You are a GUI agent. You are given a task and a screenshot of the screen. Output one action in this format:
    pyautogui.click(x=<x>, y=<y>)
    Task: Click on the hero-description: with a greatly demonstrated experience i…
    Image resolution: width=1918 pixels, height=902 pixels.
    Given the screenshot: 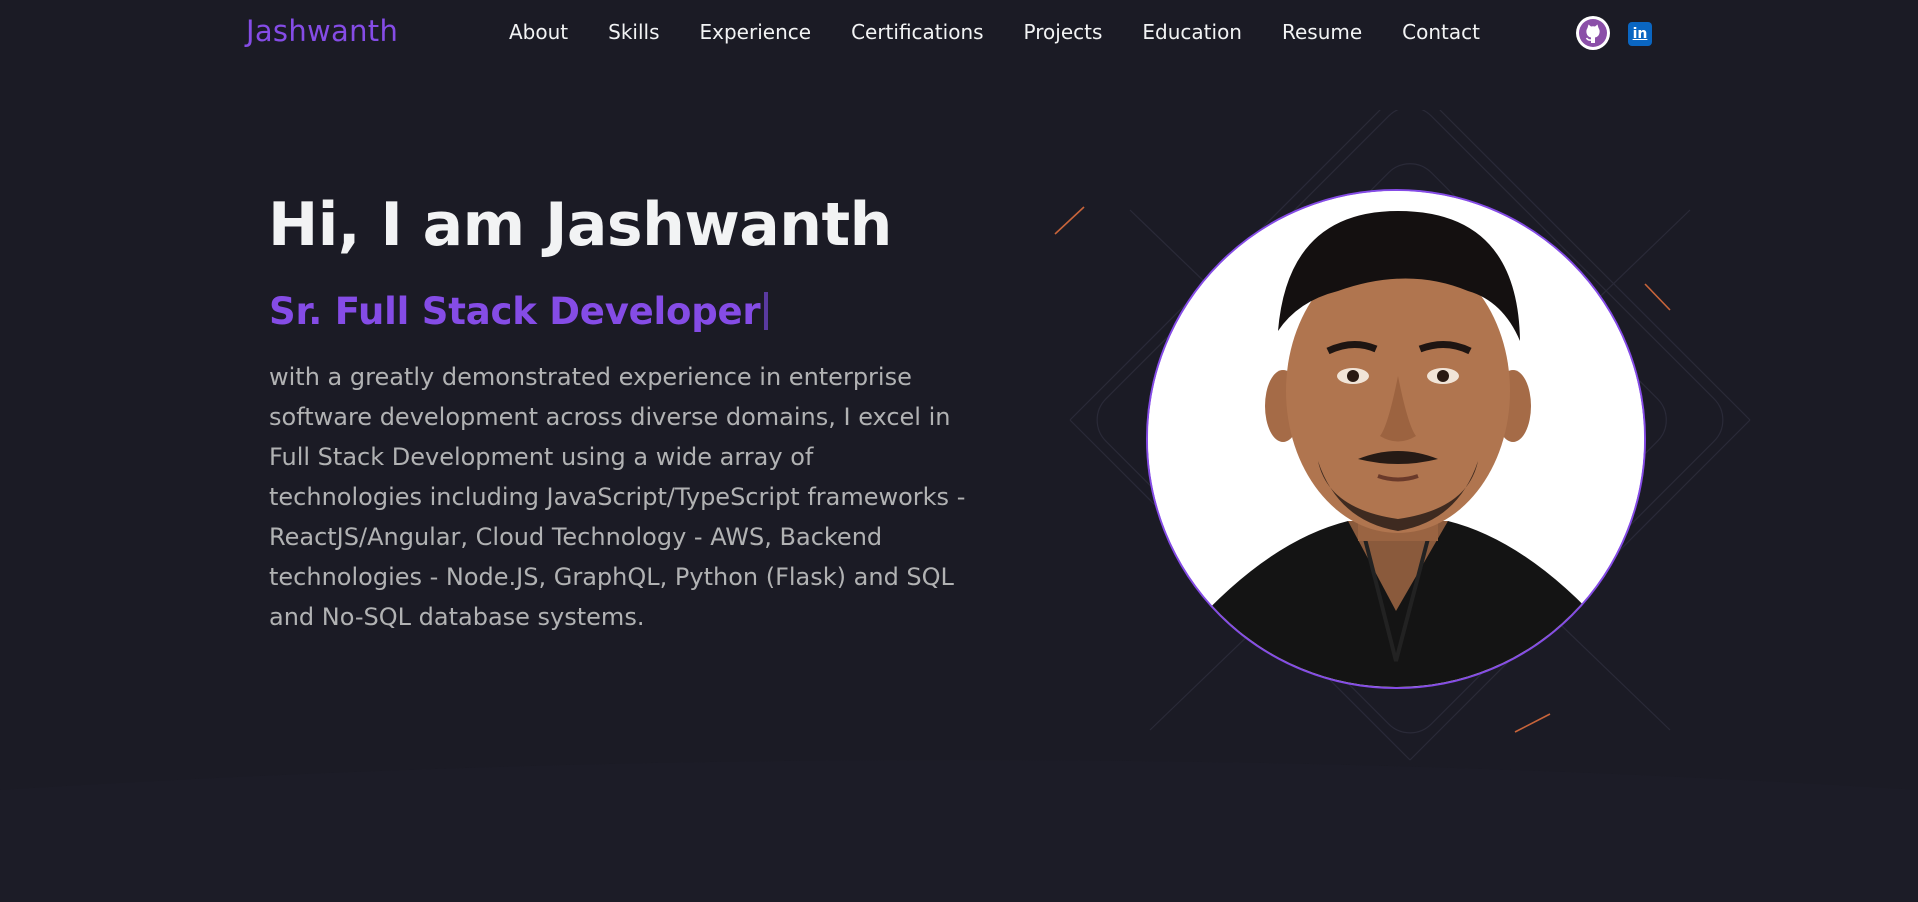 What is the action you would take?
    pyautogui.click(x=617, y=497)
    